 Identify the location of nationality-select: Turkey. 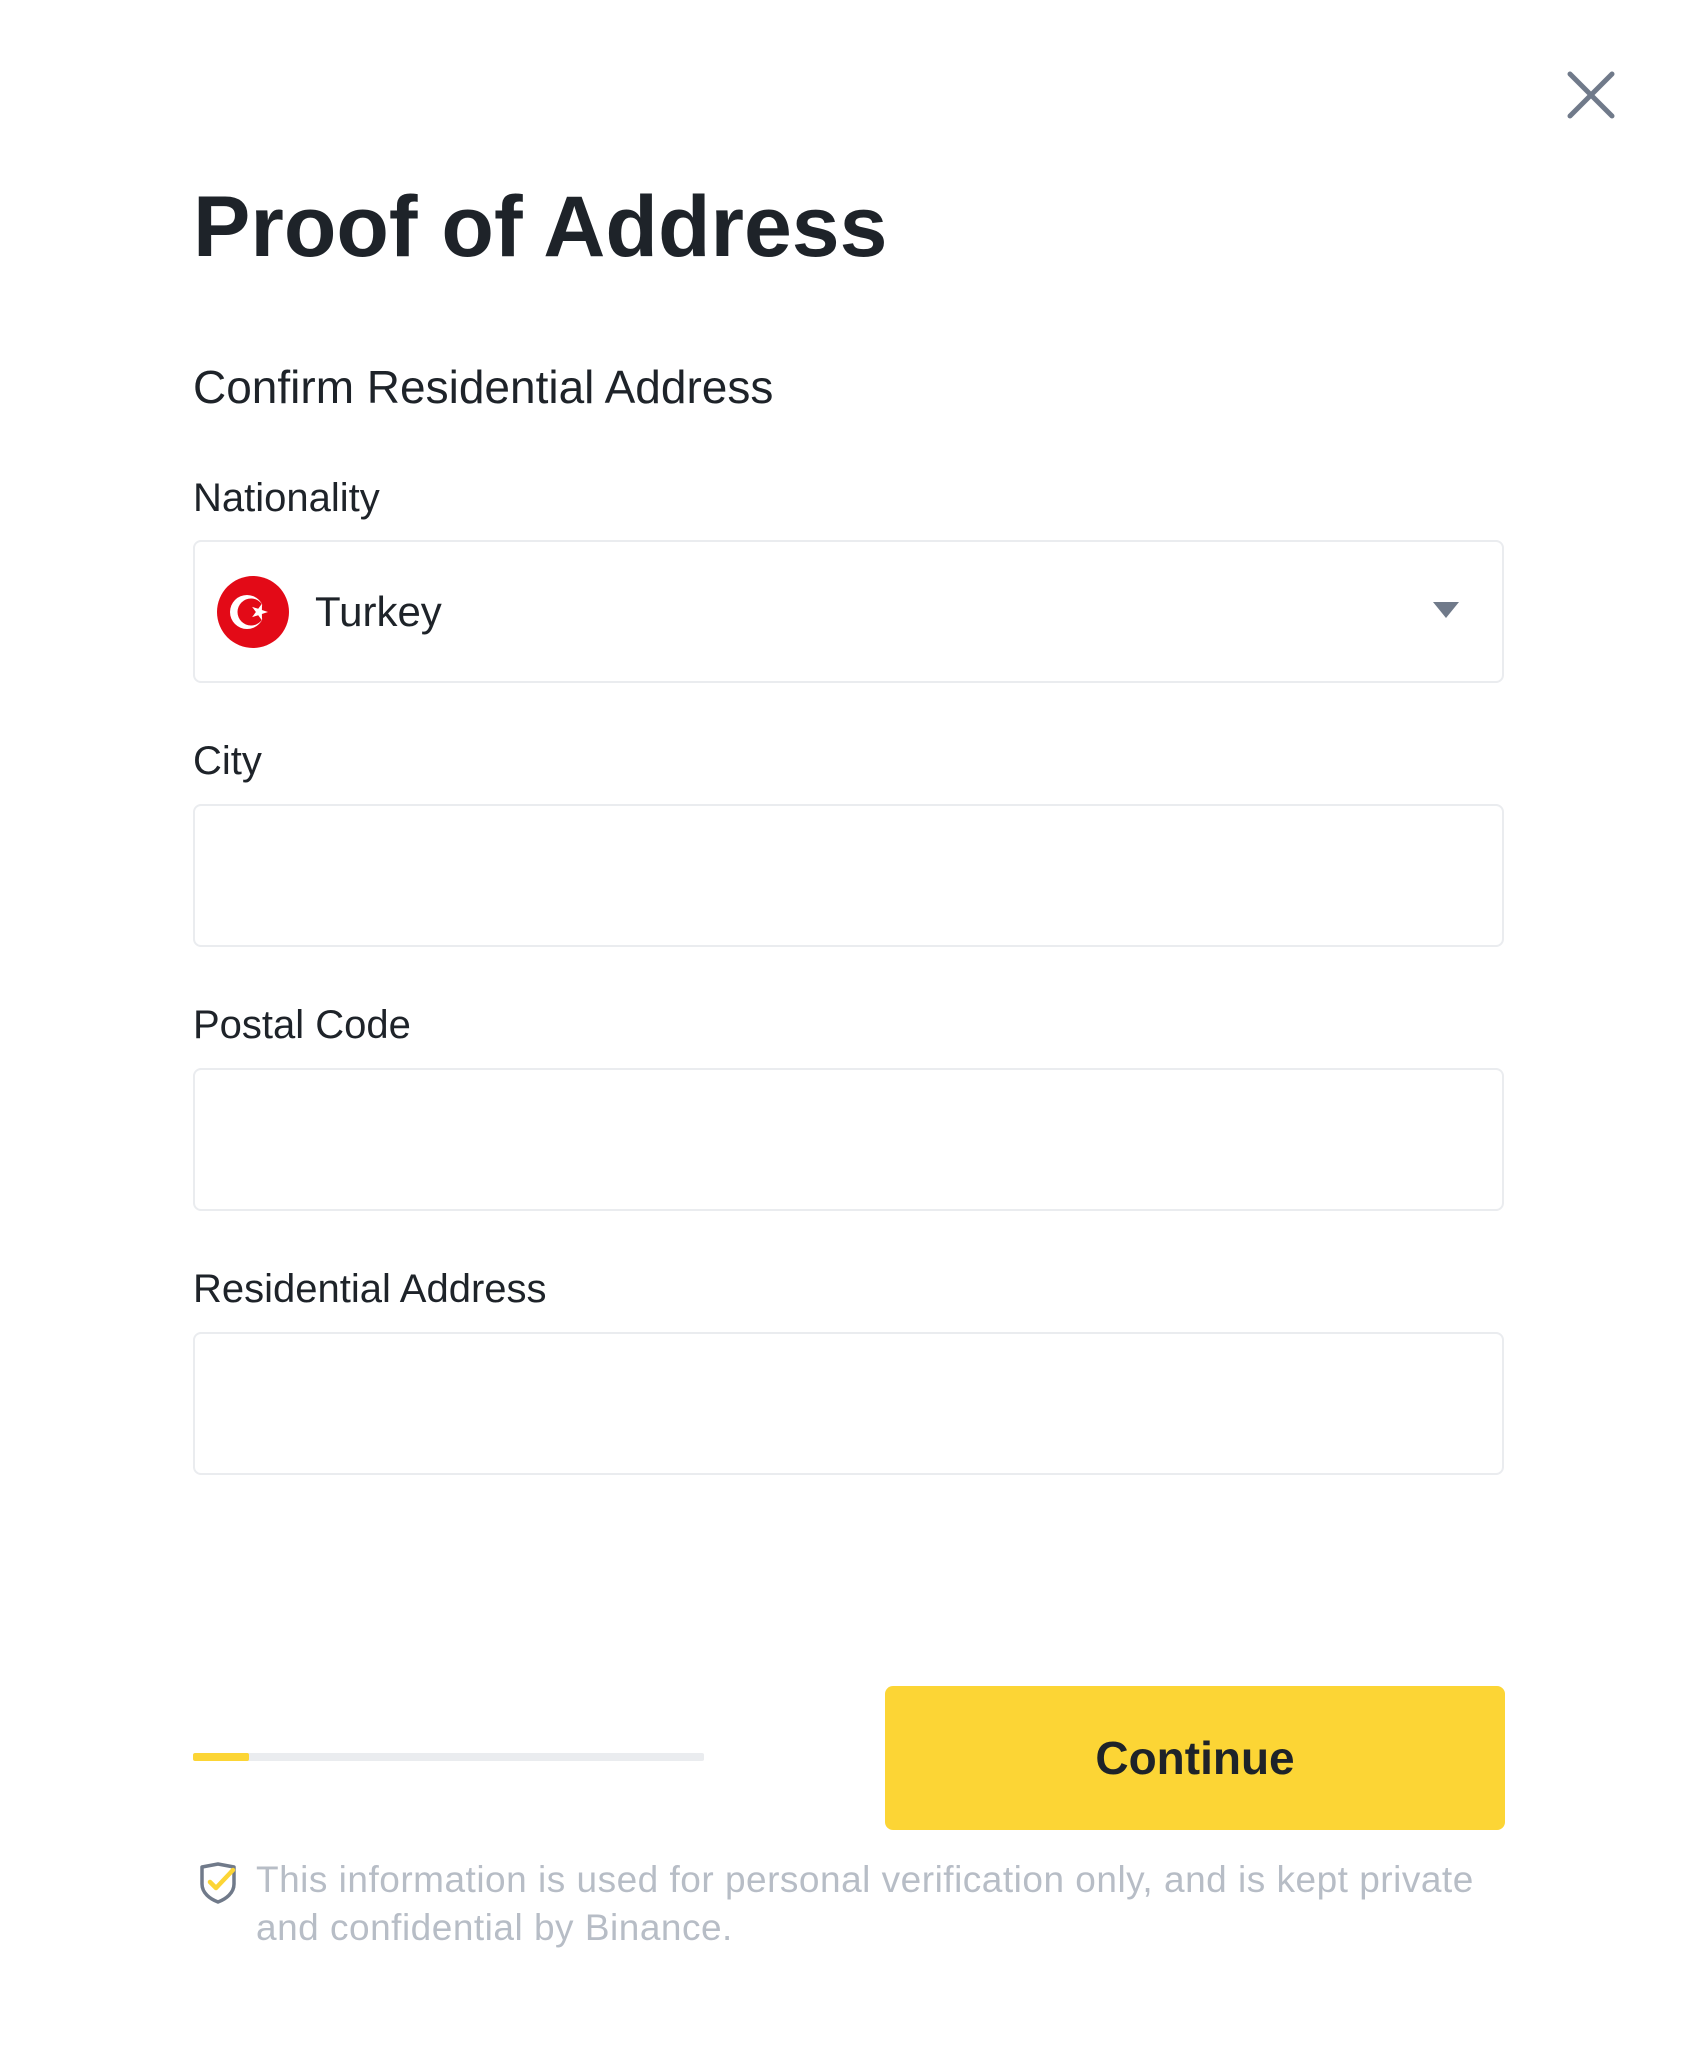
(848, 611).